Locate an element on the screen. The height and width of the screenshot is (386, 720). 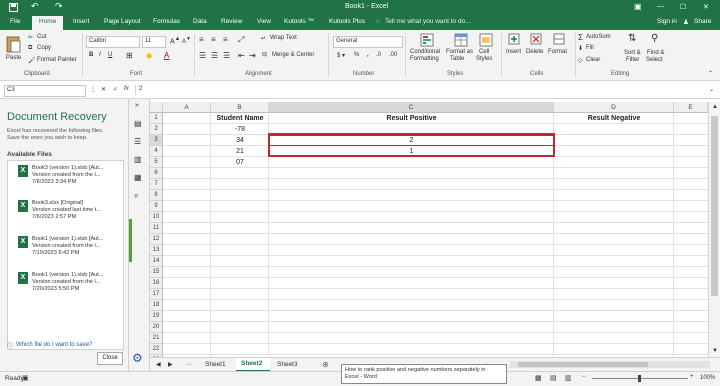
row-header: 6 is located at coordinates (156, 173).